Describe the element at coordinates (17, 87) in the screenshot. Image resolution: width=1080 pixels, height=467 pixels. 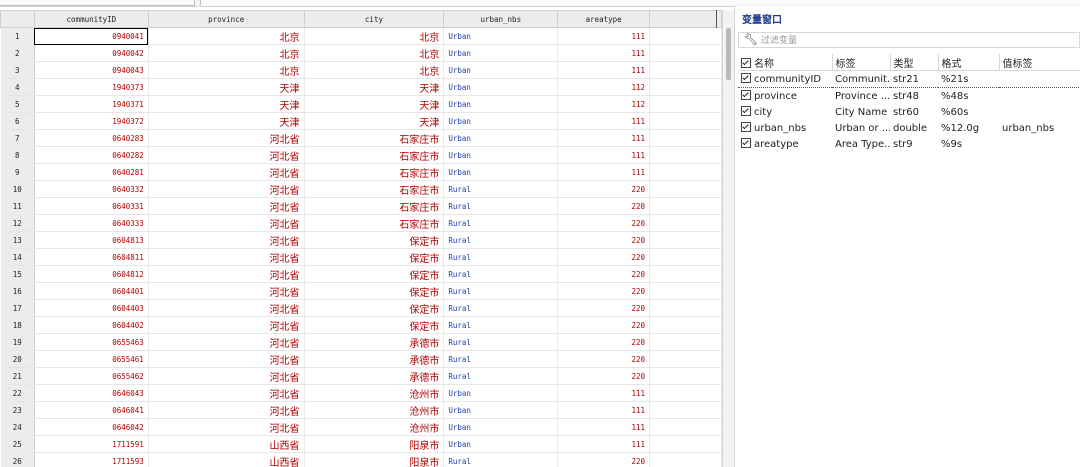
I see `row-number: 4` at that location.